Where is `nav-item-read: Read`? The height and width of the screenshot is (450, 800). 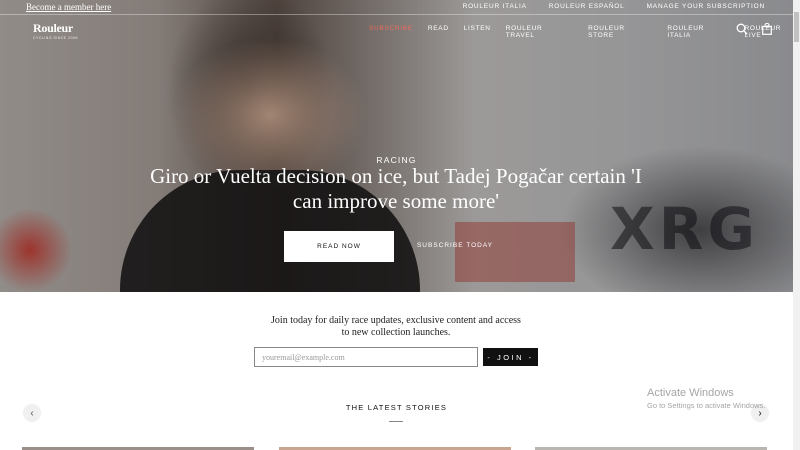
nav-item-read: Read is located at coordinates (438, 32).